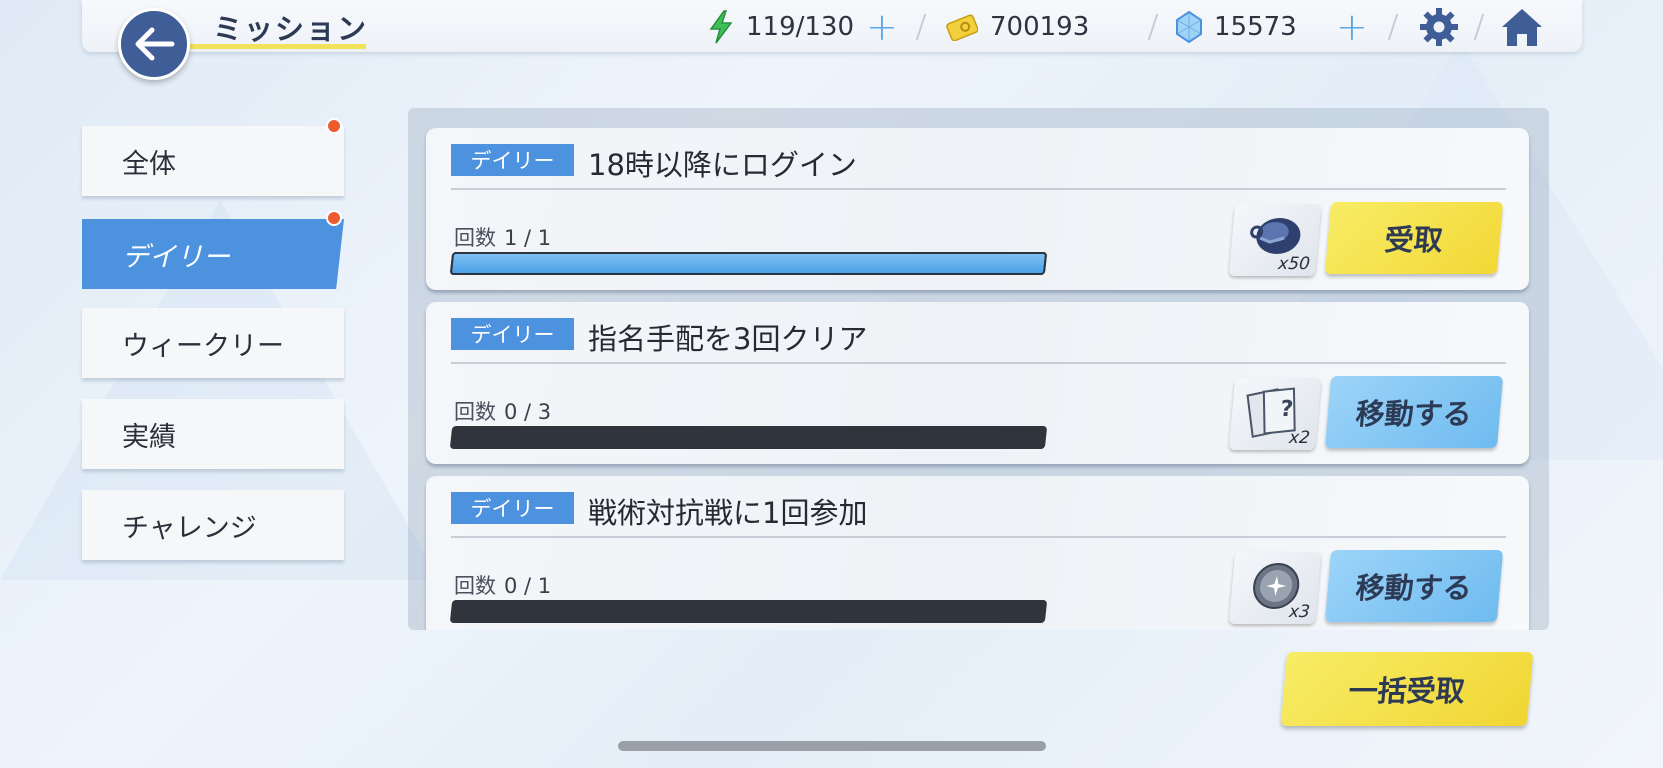 Image resolution: width=1663 pixels, height=768 pixels. I want to click on home-button, so click(1522, 27).